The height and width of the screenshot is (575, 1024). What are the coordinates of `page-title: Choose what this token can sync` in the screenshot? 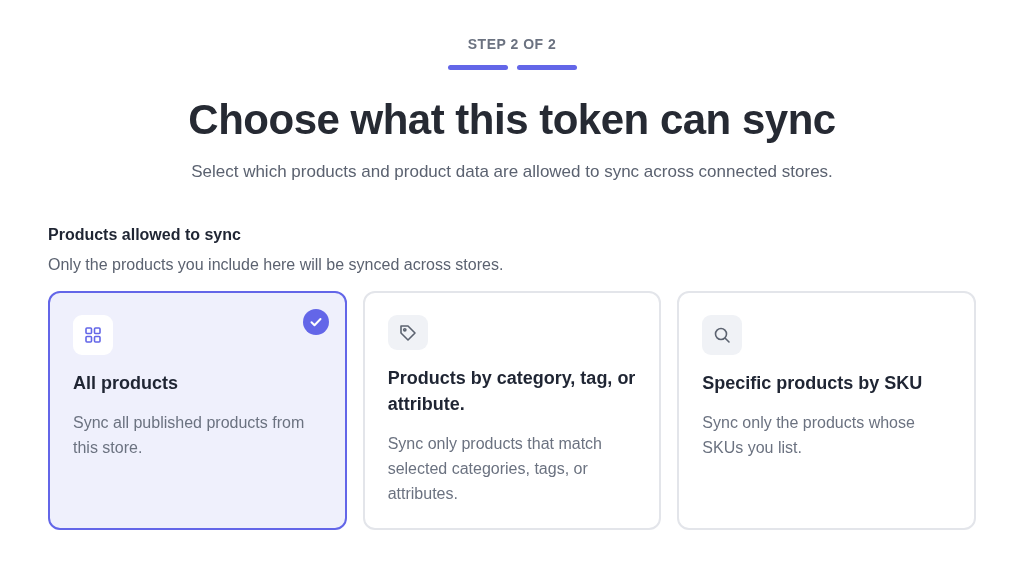 It's located at (512, 120).